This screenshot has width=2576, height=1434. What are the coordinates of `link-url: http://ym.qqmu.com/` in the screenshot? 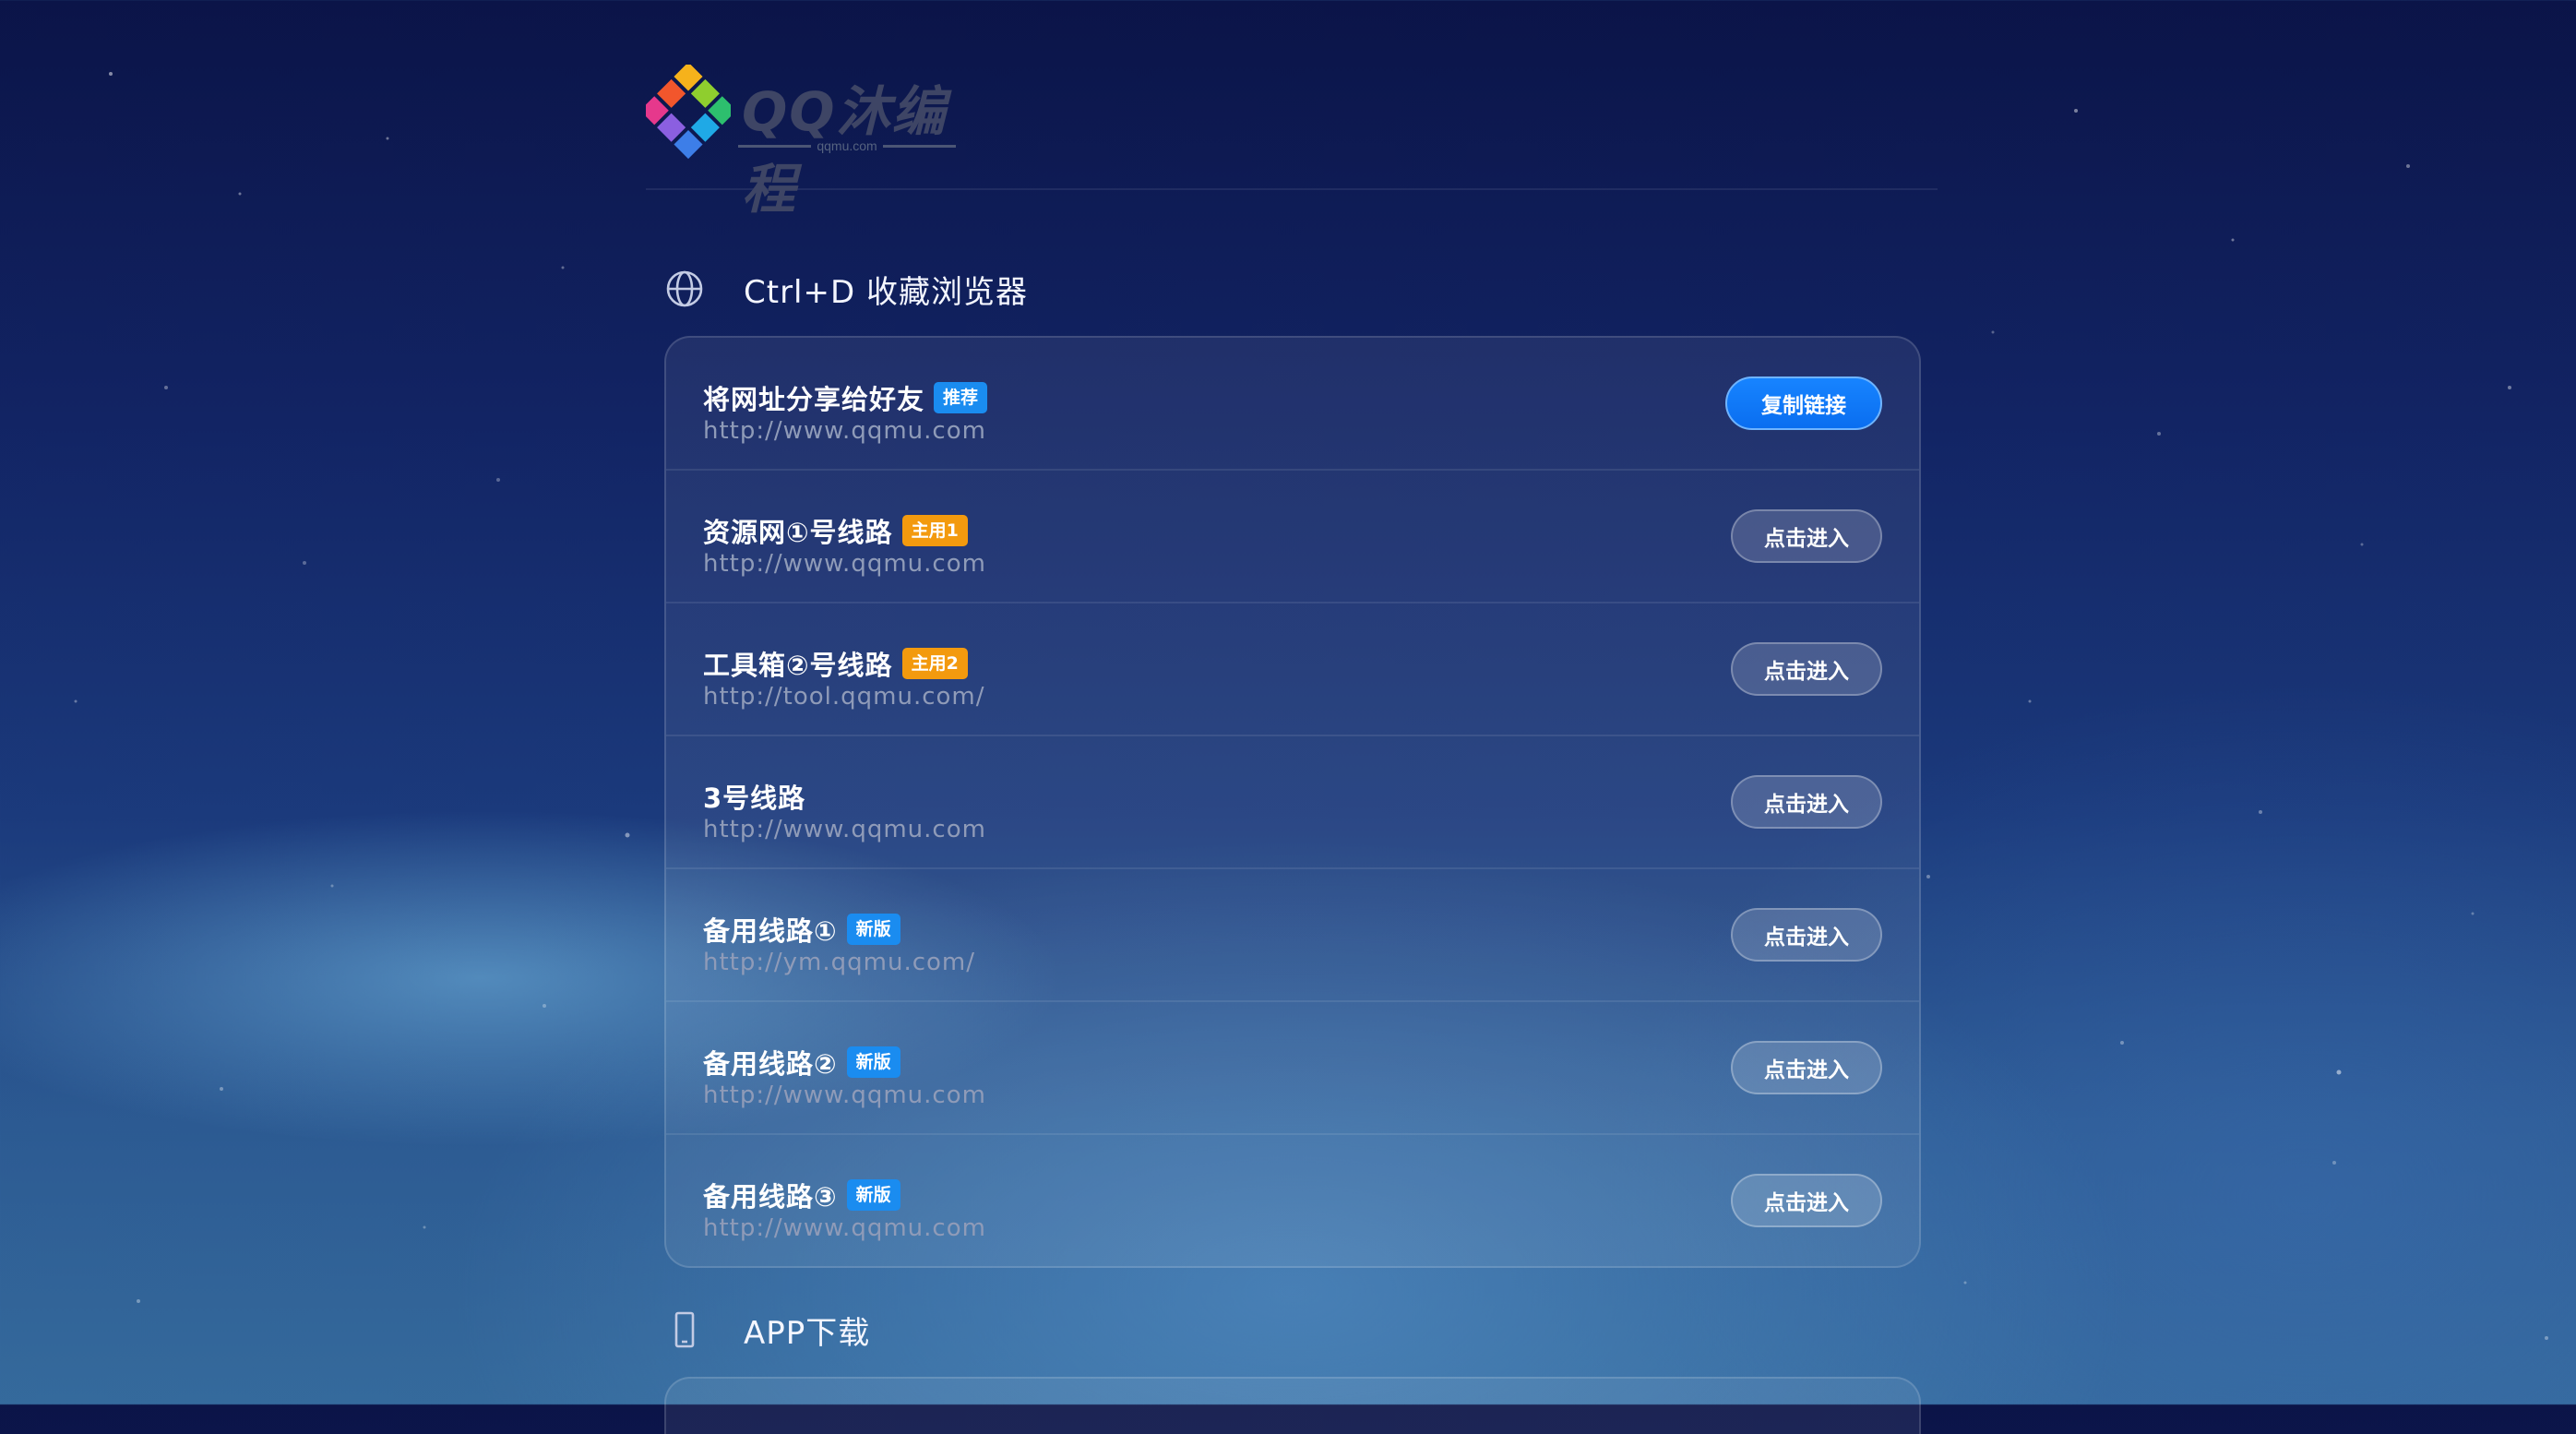 It's located at (839, 963).